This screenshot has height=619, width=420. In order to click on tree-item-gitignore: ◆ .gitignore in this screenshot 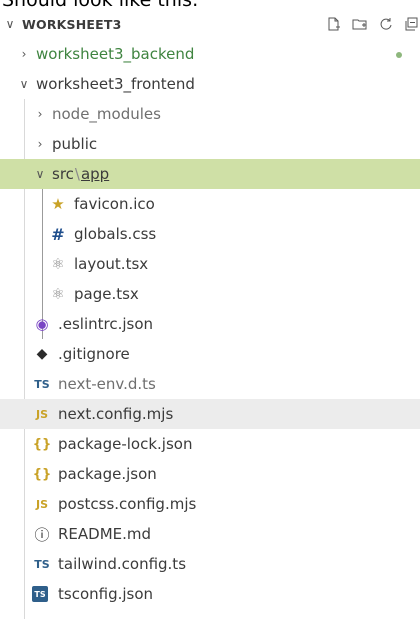, I will do `click(210, 354)`.